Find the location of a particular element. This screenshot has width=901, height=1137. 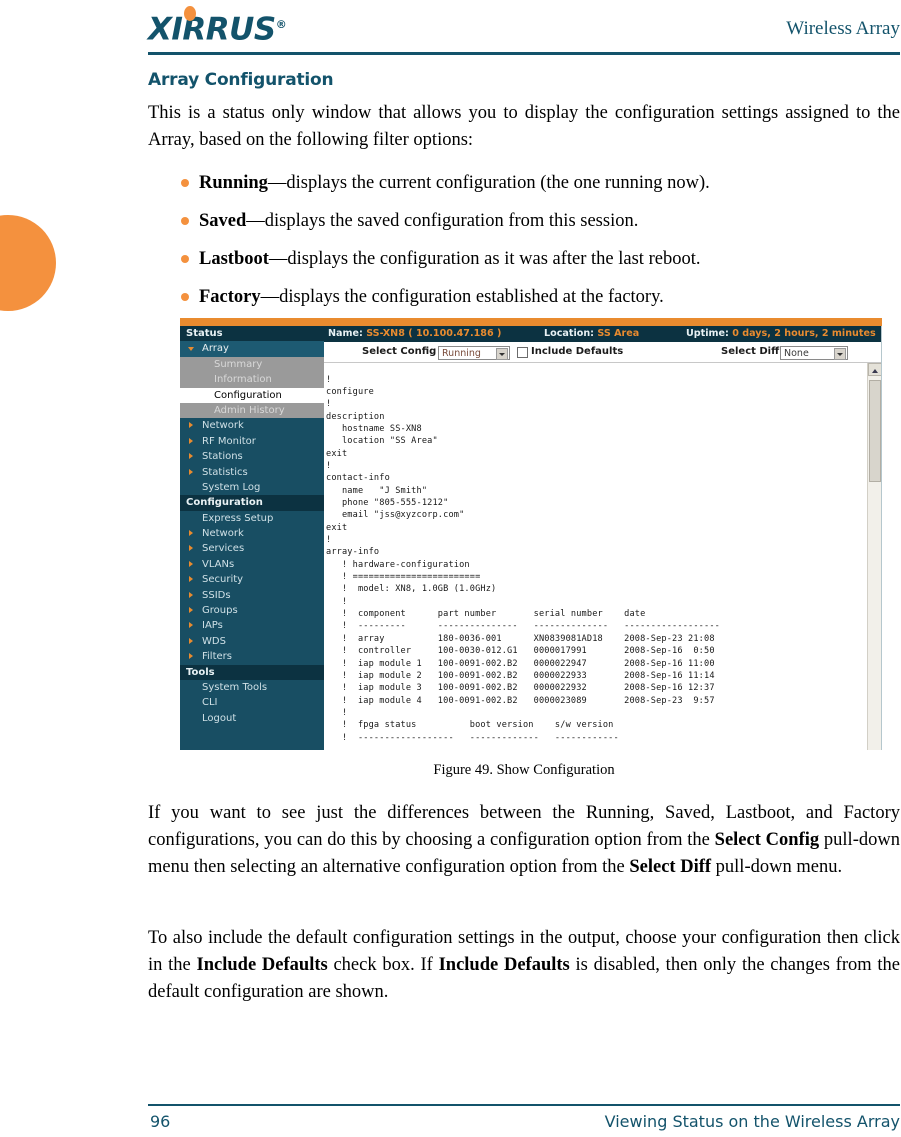

sidebar-item-label: SSIDs is located at coordinates (216, 595).